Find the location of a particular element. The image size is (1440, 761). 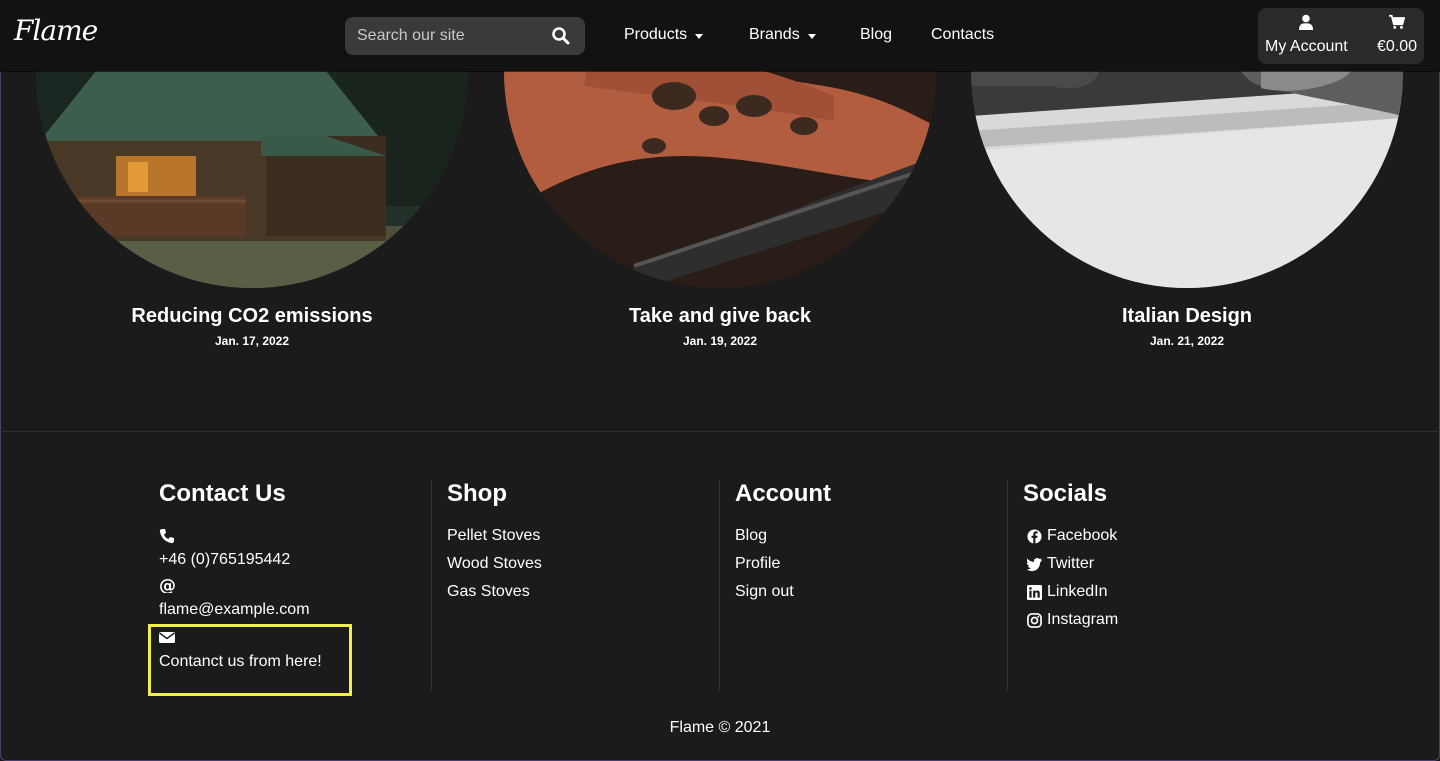

nav-blog-label: Blog is located at coordinates (876, 34).